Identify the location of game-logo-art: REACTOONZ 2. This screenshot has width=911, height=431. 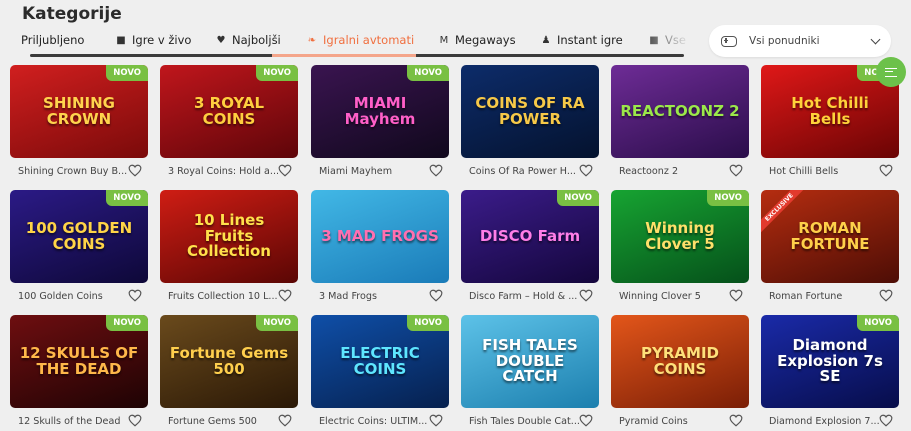
(680, 110).